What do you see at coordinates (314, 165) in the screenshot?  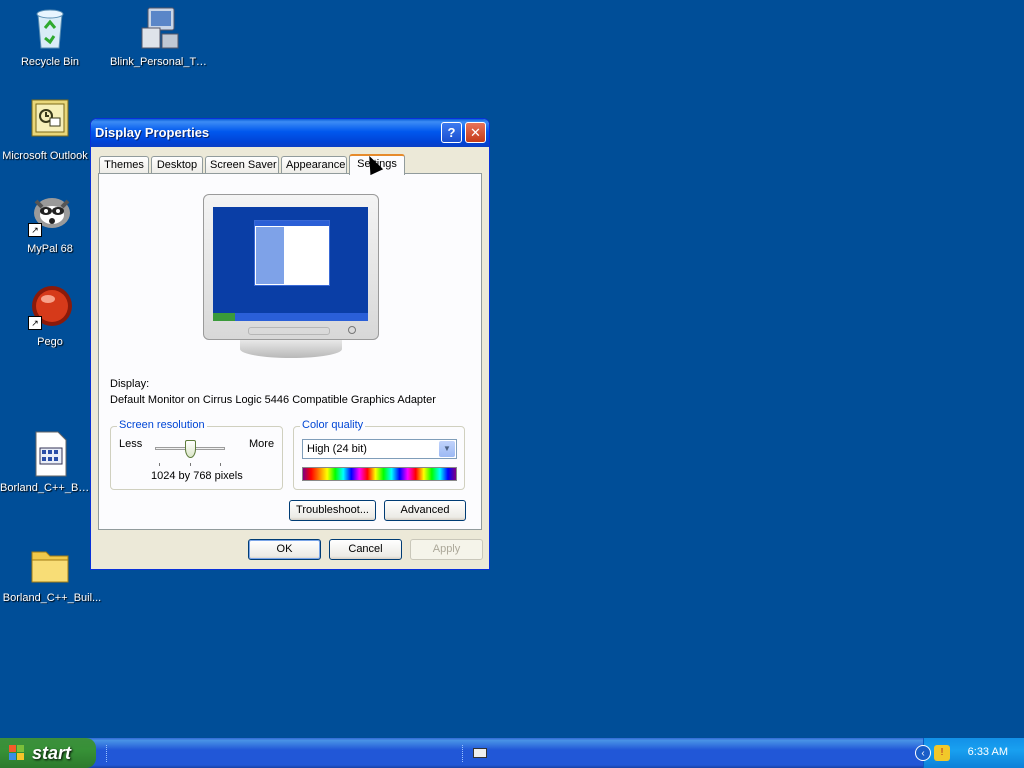 I see `tab-appearance: Appearance` at bounding box center [314, 165].